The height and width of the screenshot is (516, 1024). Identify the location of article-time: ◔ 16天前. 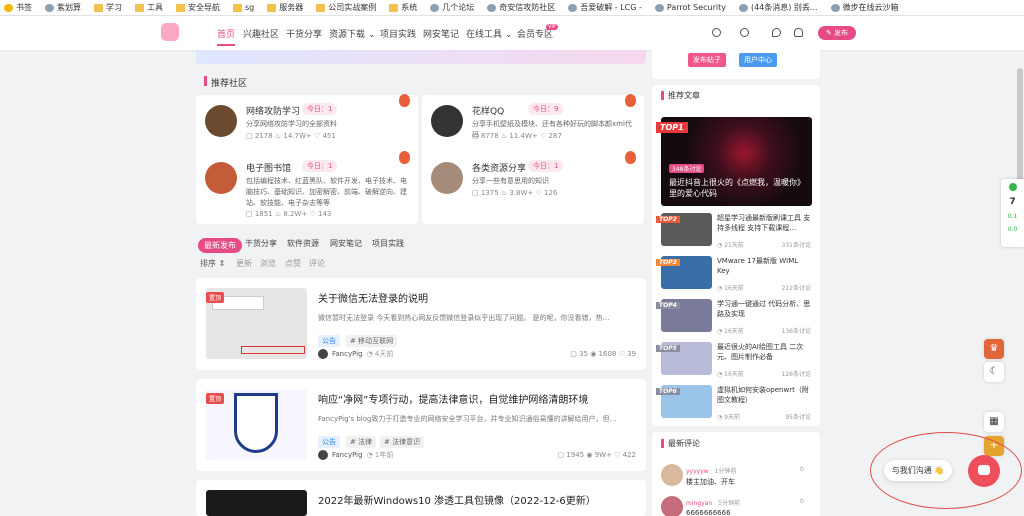
(730, 288).